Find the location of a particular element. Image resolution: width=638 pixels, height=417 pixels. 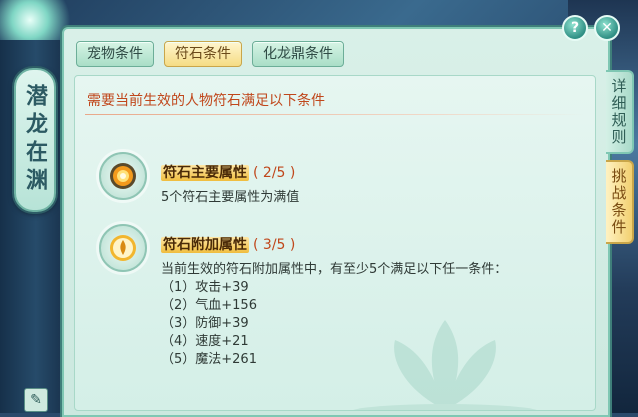

side-tab-challenge-conditions-label: 挑战条件 is located at coordinates (618, 202).